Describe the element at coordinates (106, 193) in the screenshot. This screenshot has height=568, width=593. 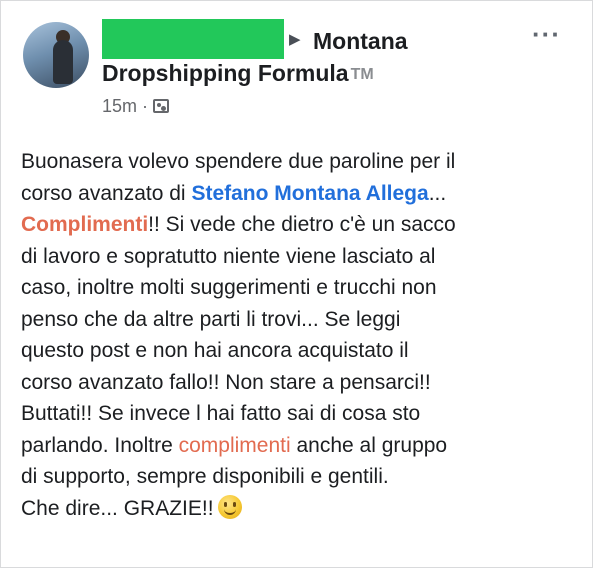
I see `body-text: corso avanzato di` at that location.